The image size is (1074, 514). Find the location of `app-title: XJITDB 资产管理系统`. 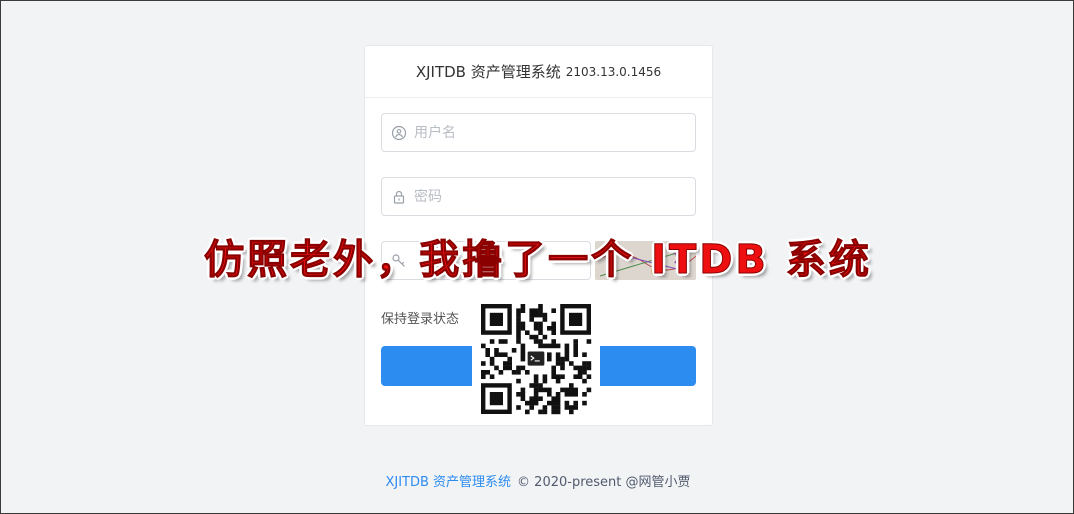

app-title: XJITDB 资产管理系统 is located at coordinates (488, 72).